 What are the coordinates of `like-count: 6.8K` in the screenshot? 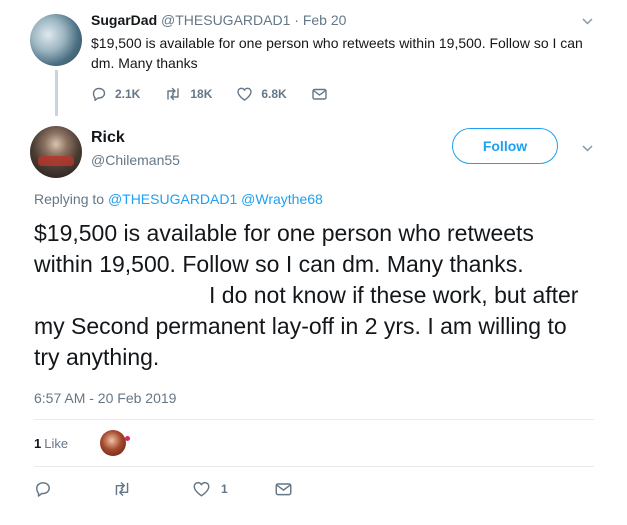 It's located at (274, 94).